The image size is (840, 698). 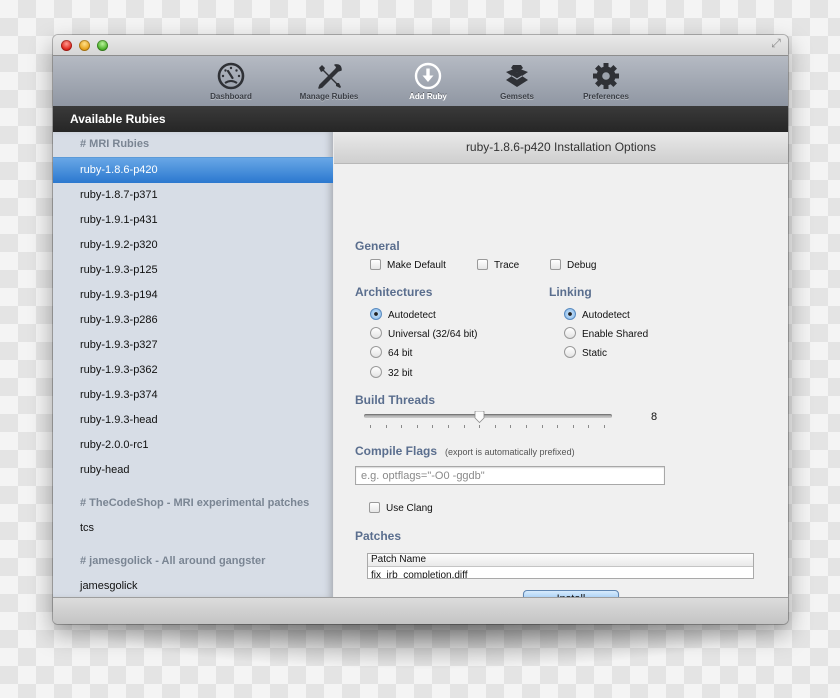 What do you see at coordinates (193, 245) in the screenshot?
I see `sidebar-item: ruby-1.9.2-p320` at bounding box center [193, 245].